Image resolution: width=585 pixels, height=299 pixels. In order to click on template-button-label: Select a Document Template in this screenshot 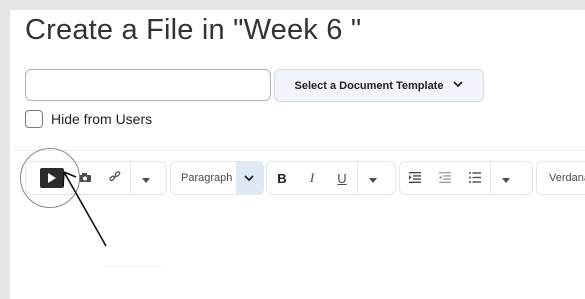, I will do `click(369, 85)`.